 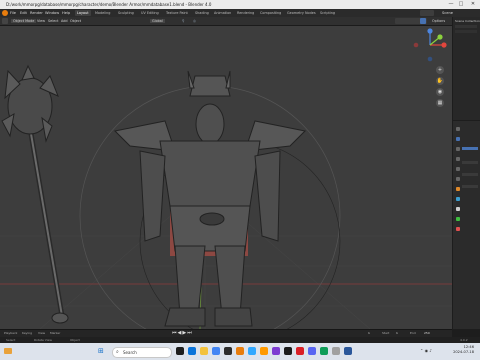 What do you see at coordinates (458, 129) in the screenshot?
I see `tool-tab-icon` at bounding box center [458, 129].